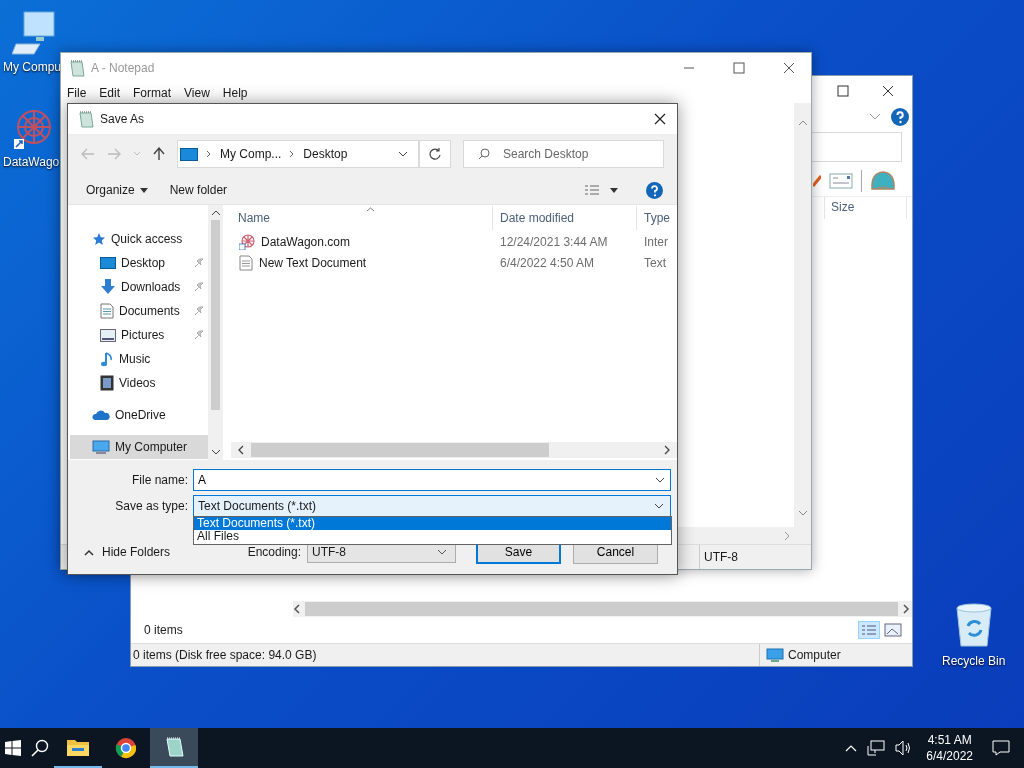 This screenshot has width=1024, height=768. What do you see at coordinates (108, 263) in the screenshot?
I see `desktop-icon` at bounding box center [108, 263].